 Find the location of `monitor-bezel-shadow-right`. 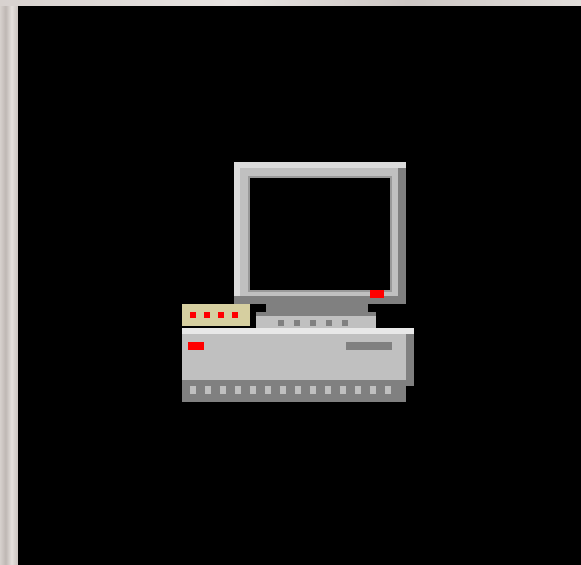

monitor-bezel-shadow-right is located at coordinates (402, 236).